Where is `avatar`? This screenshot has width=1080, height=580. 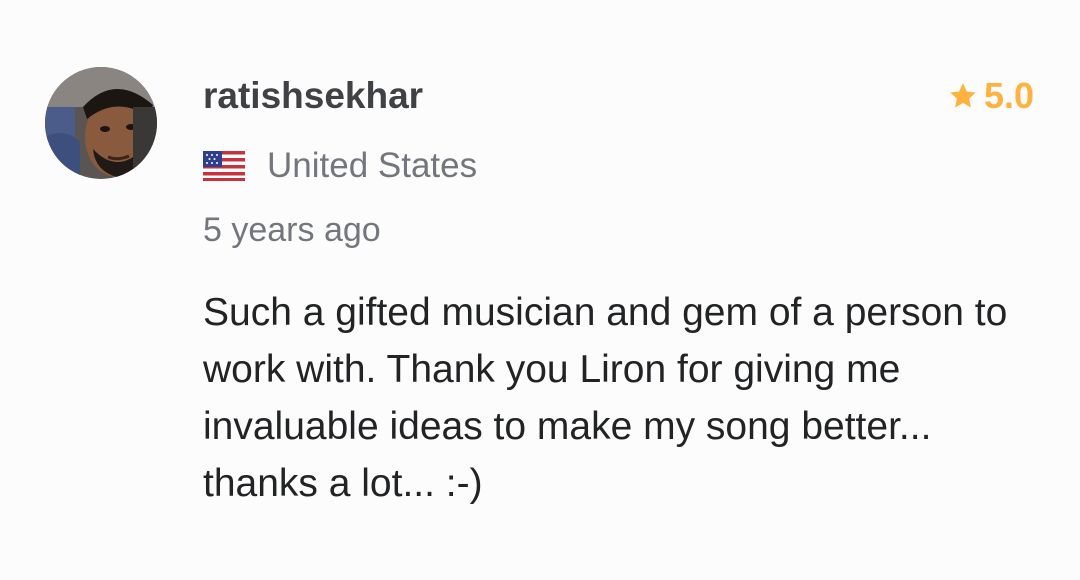 avatar is located at coordinates (101, 123).